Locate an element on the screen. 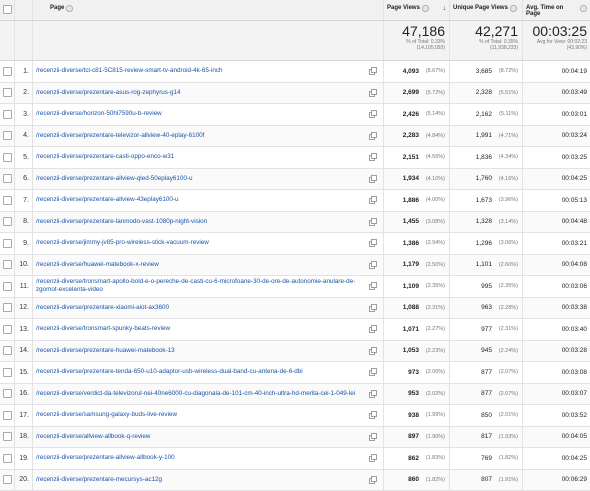 Image resolution: width=590 pixels, height=491 pixels. avg-time-cell: 00:04:25 is located at coordinates (556, 458).